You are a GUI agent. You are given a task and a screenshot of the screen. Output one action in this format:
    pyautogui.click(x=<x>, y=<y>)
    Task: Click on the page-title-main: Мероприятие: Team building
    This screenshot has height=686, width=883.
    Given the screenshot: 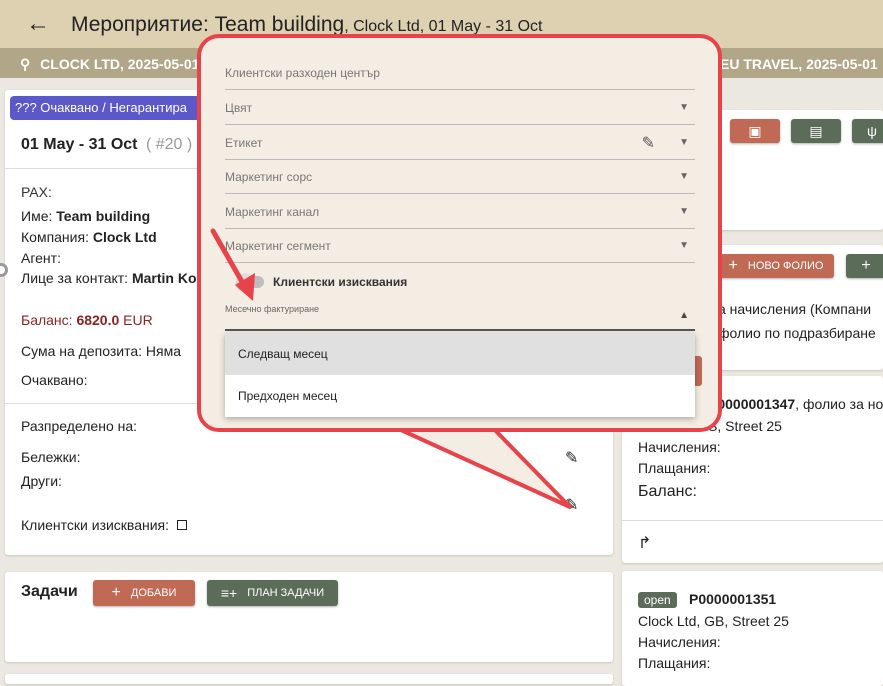 What is the action you would take?
    pyautogui.click(x=208, y=24)
    